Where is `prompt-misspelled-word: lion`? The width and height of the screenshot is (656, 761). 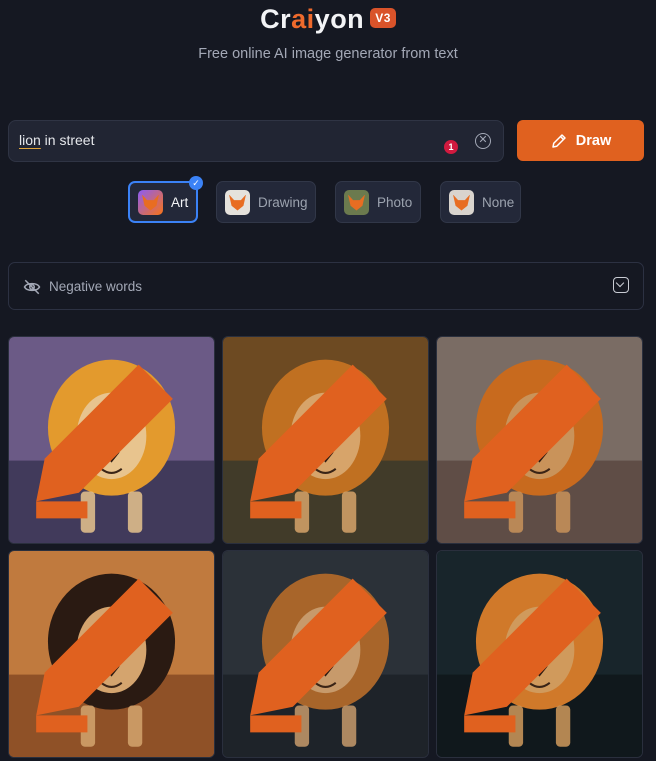
prompt-misspelled-word: lion is located at coordinates (30, 140).